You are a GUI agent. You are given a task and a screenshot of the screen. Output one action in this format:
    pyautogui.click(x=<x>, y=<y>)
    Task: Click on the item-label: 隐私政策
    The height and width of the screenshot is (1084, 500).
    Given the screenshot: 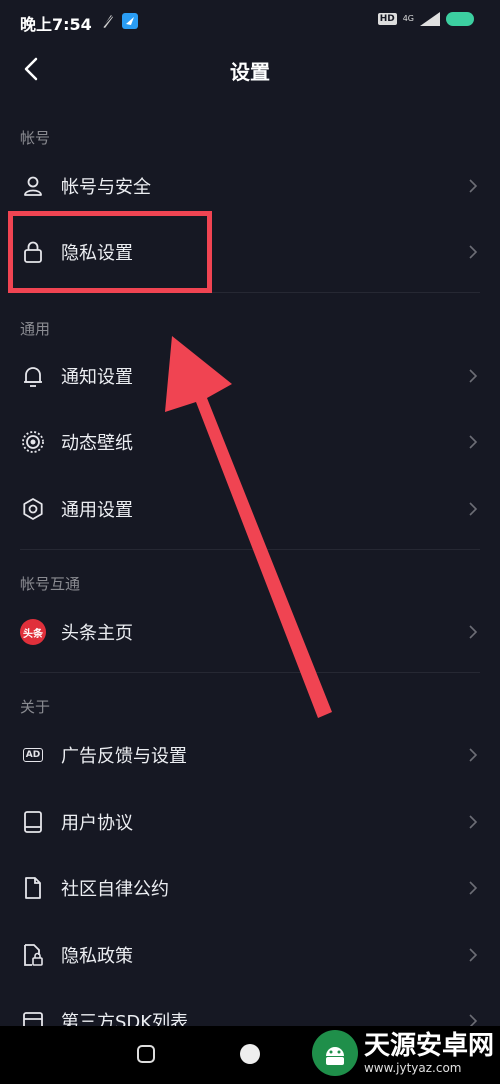 What is the action you would take?
    pyautogui.click(x=97, y=956)
    